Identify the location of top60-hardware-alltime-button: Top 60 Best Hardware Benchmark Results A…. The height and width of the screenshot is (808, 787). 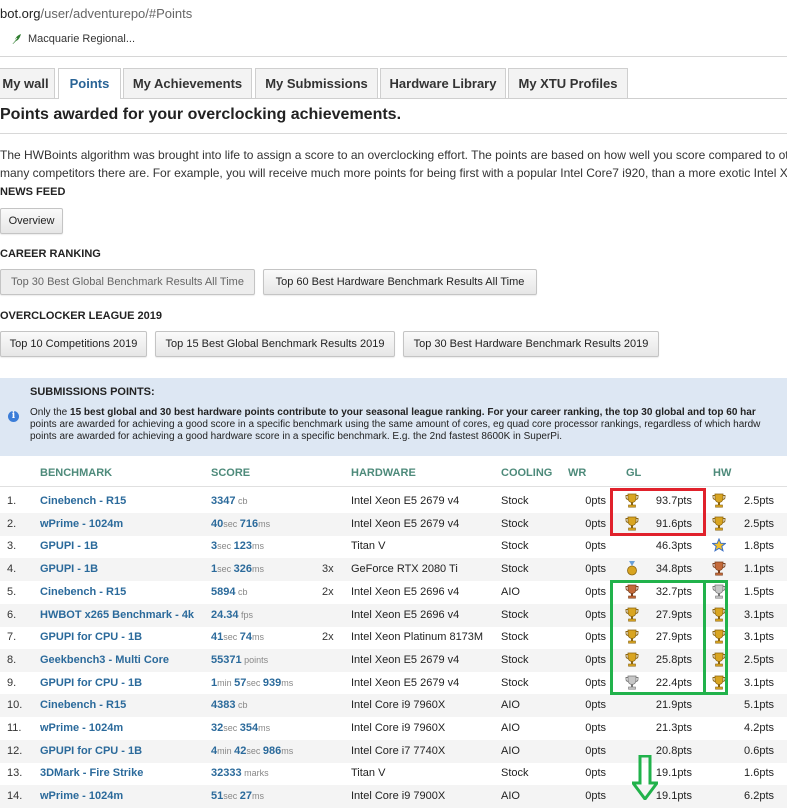
(400, 282).